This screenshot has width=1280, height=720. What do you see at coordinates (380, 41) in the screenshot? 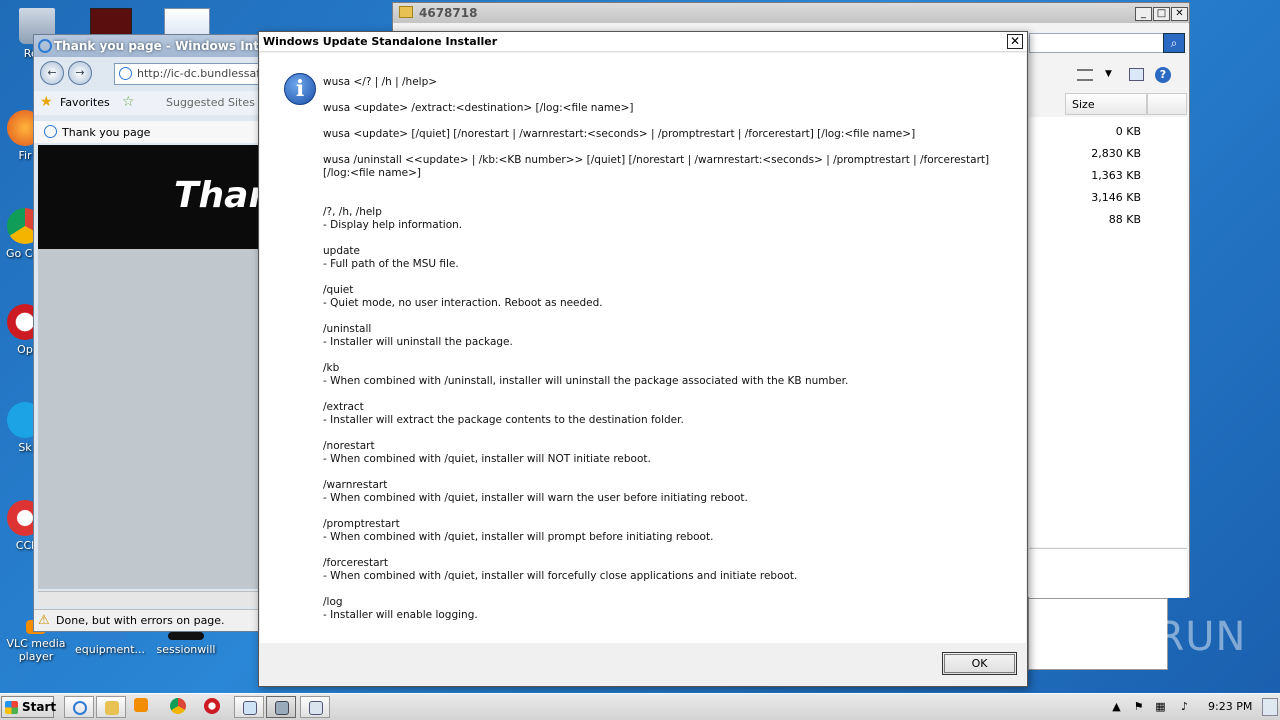
I see `dialog-title: Windows Update Standalone Installer` at bounding box center [380, 41].